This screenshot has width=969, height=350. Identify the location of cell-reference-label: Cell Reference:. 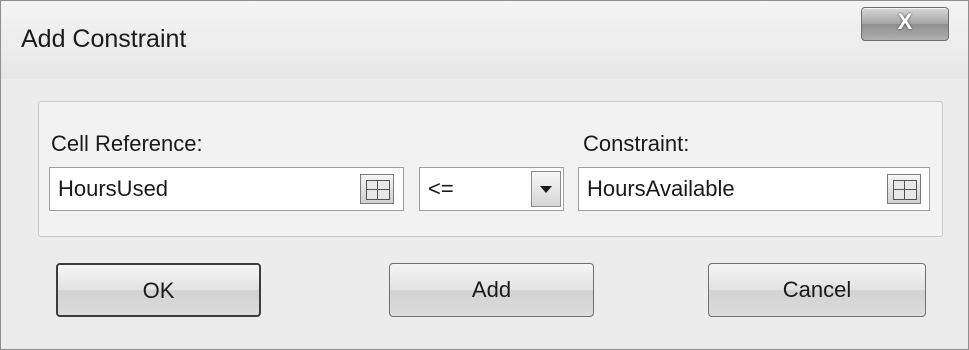
(127, 143).